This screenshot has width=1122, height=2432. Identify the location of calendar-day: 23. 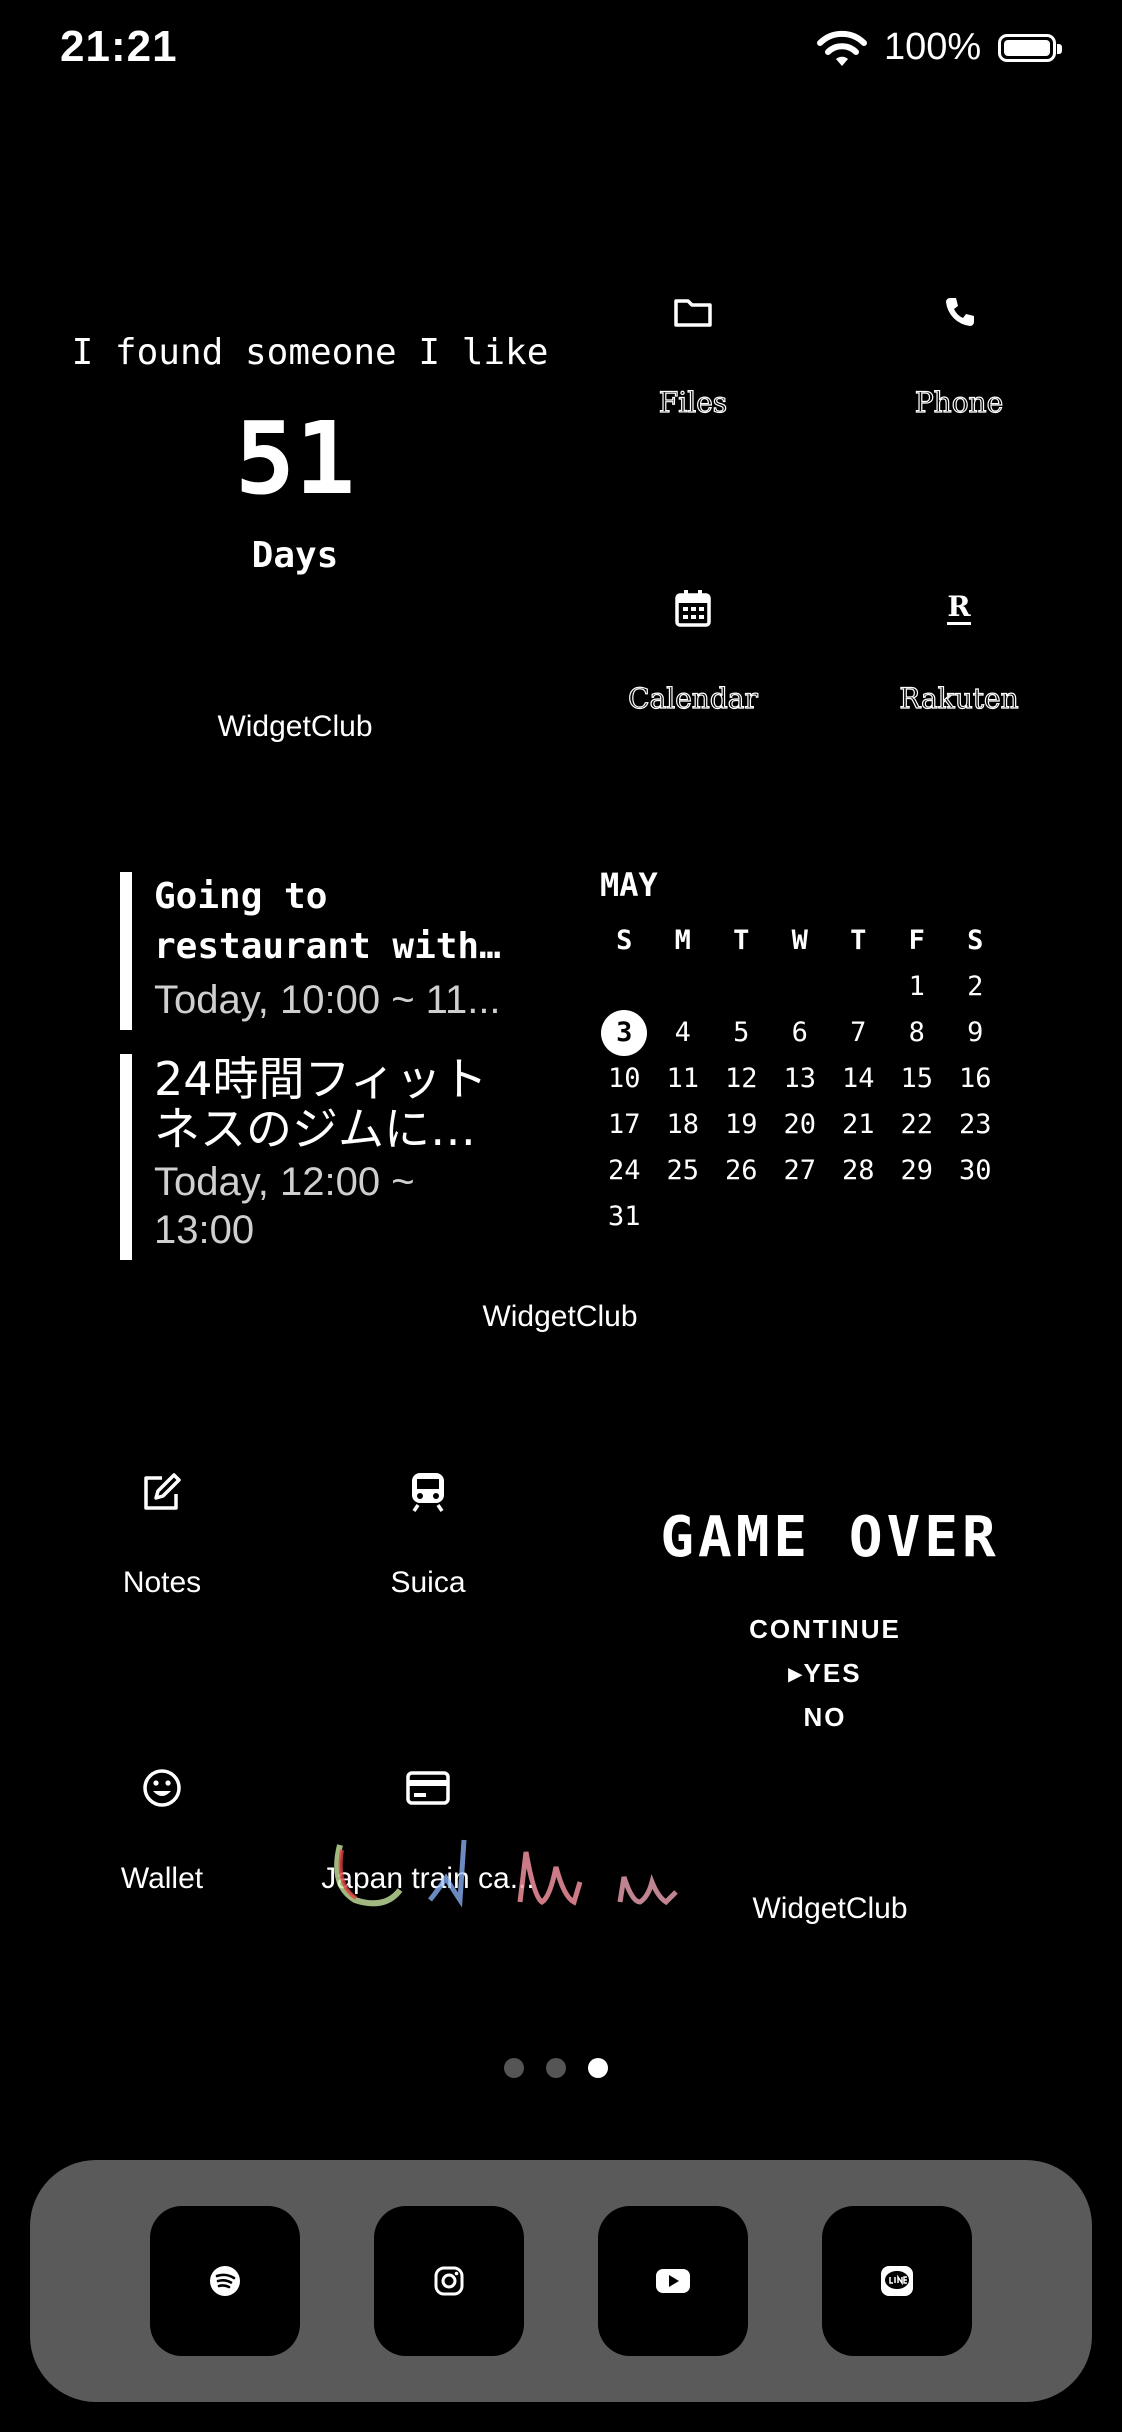
(975, 1124).